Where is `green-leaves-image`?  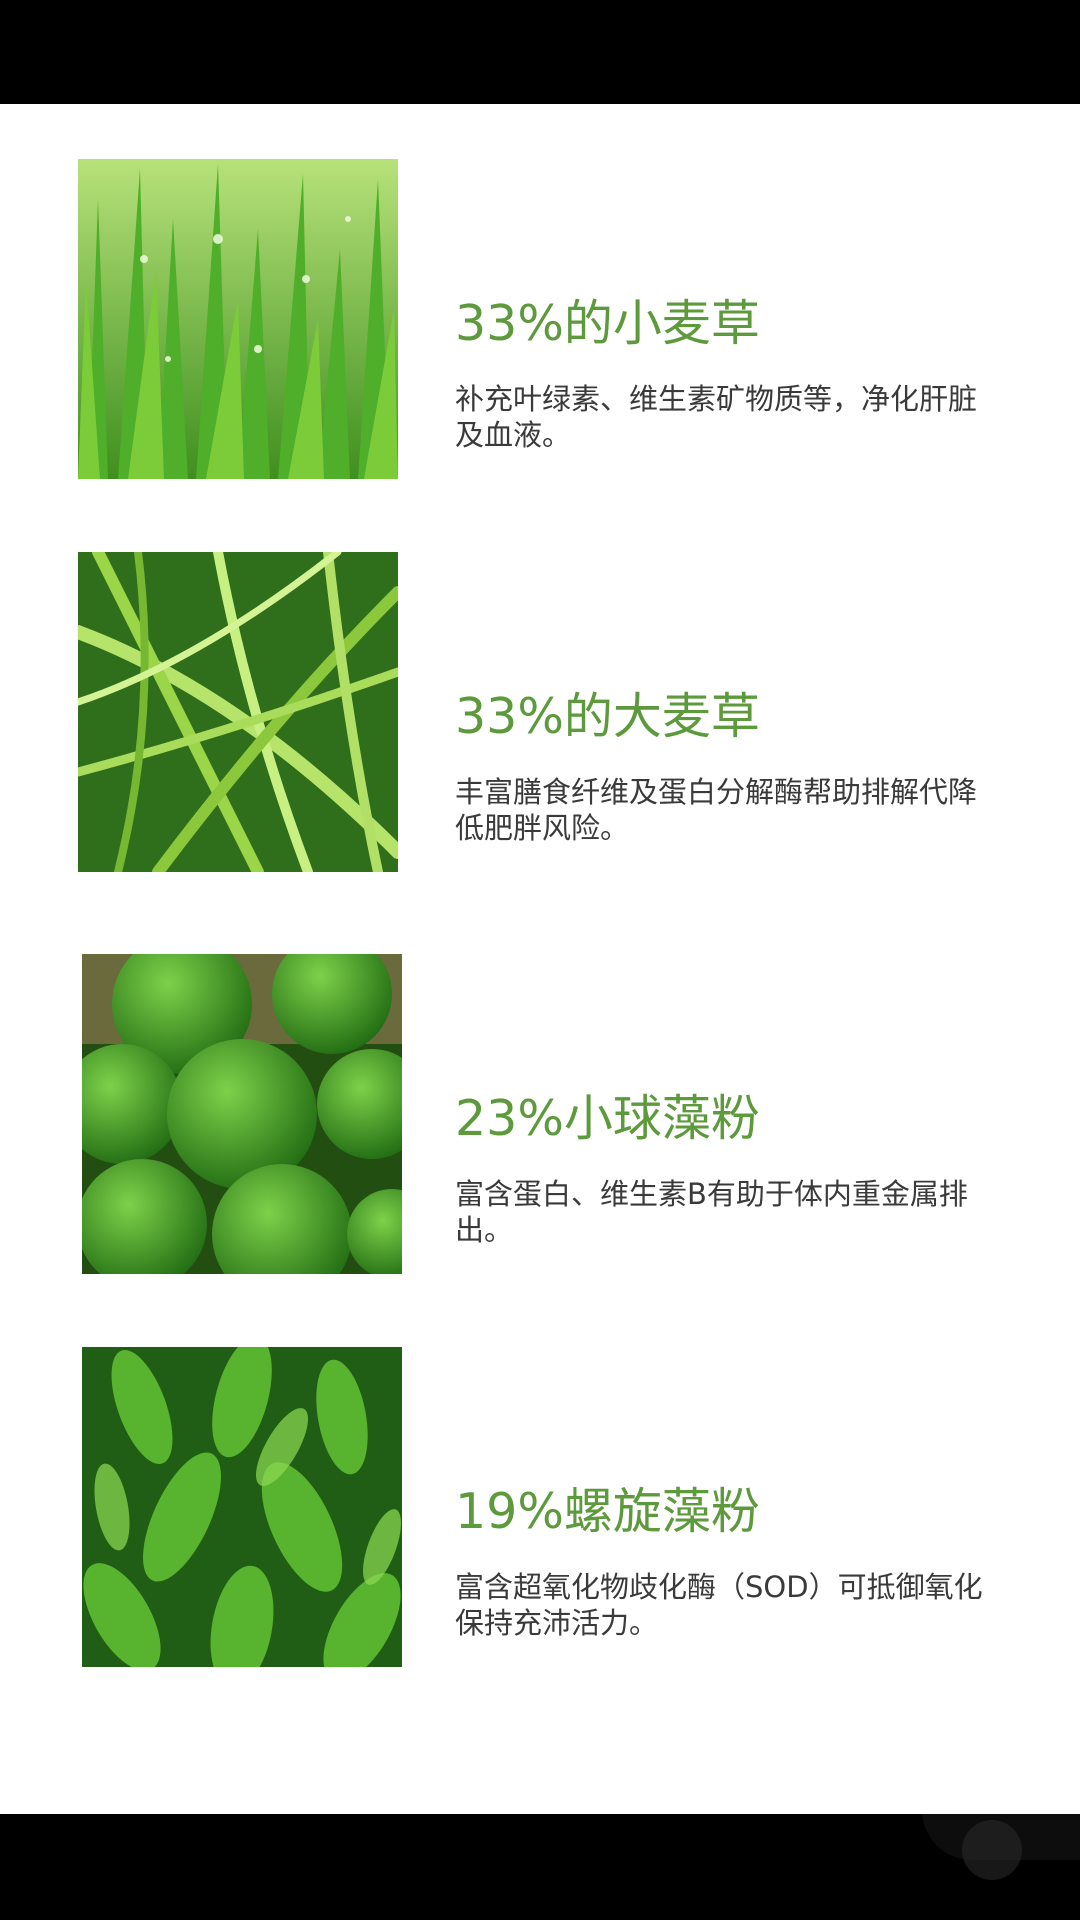 green-leaves-image is located at coordinates (242, 1507).